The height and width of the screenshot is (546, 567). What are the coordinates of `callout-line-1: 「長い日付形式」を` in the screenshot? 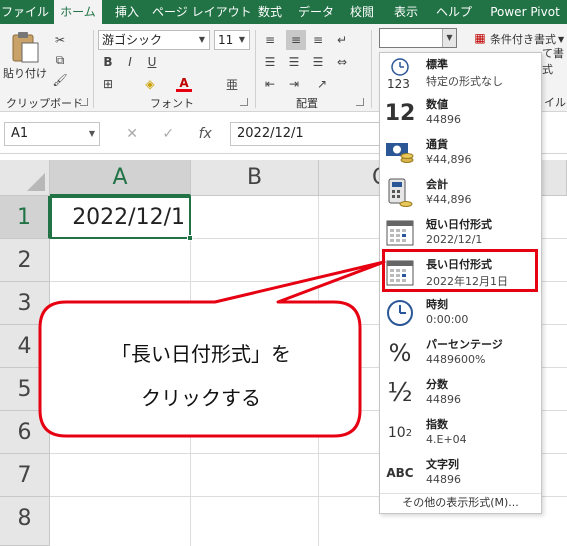 It's located at (201, 354).